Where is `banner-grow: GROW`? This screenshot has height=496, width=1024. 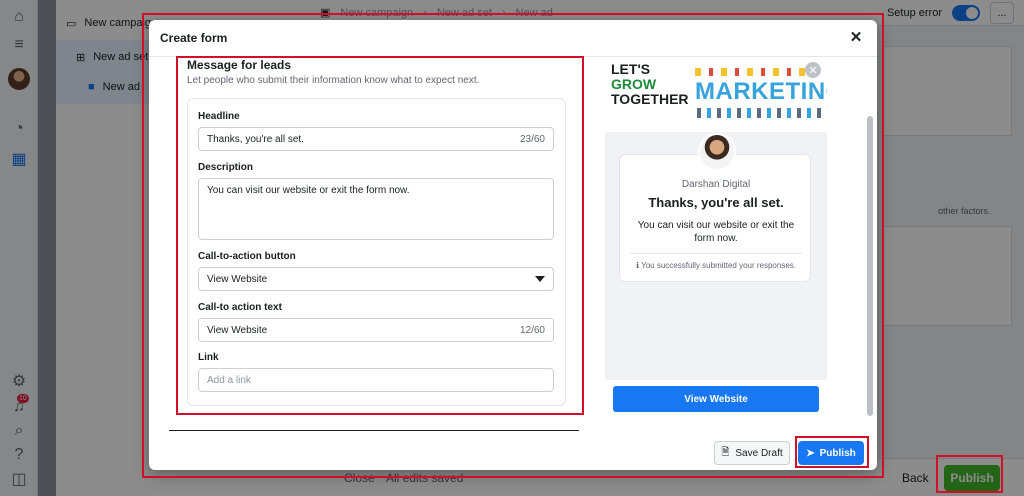
banner-grow: GROW is located at coordinates (634, 84).